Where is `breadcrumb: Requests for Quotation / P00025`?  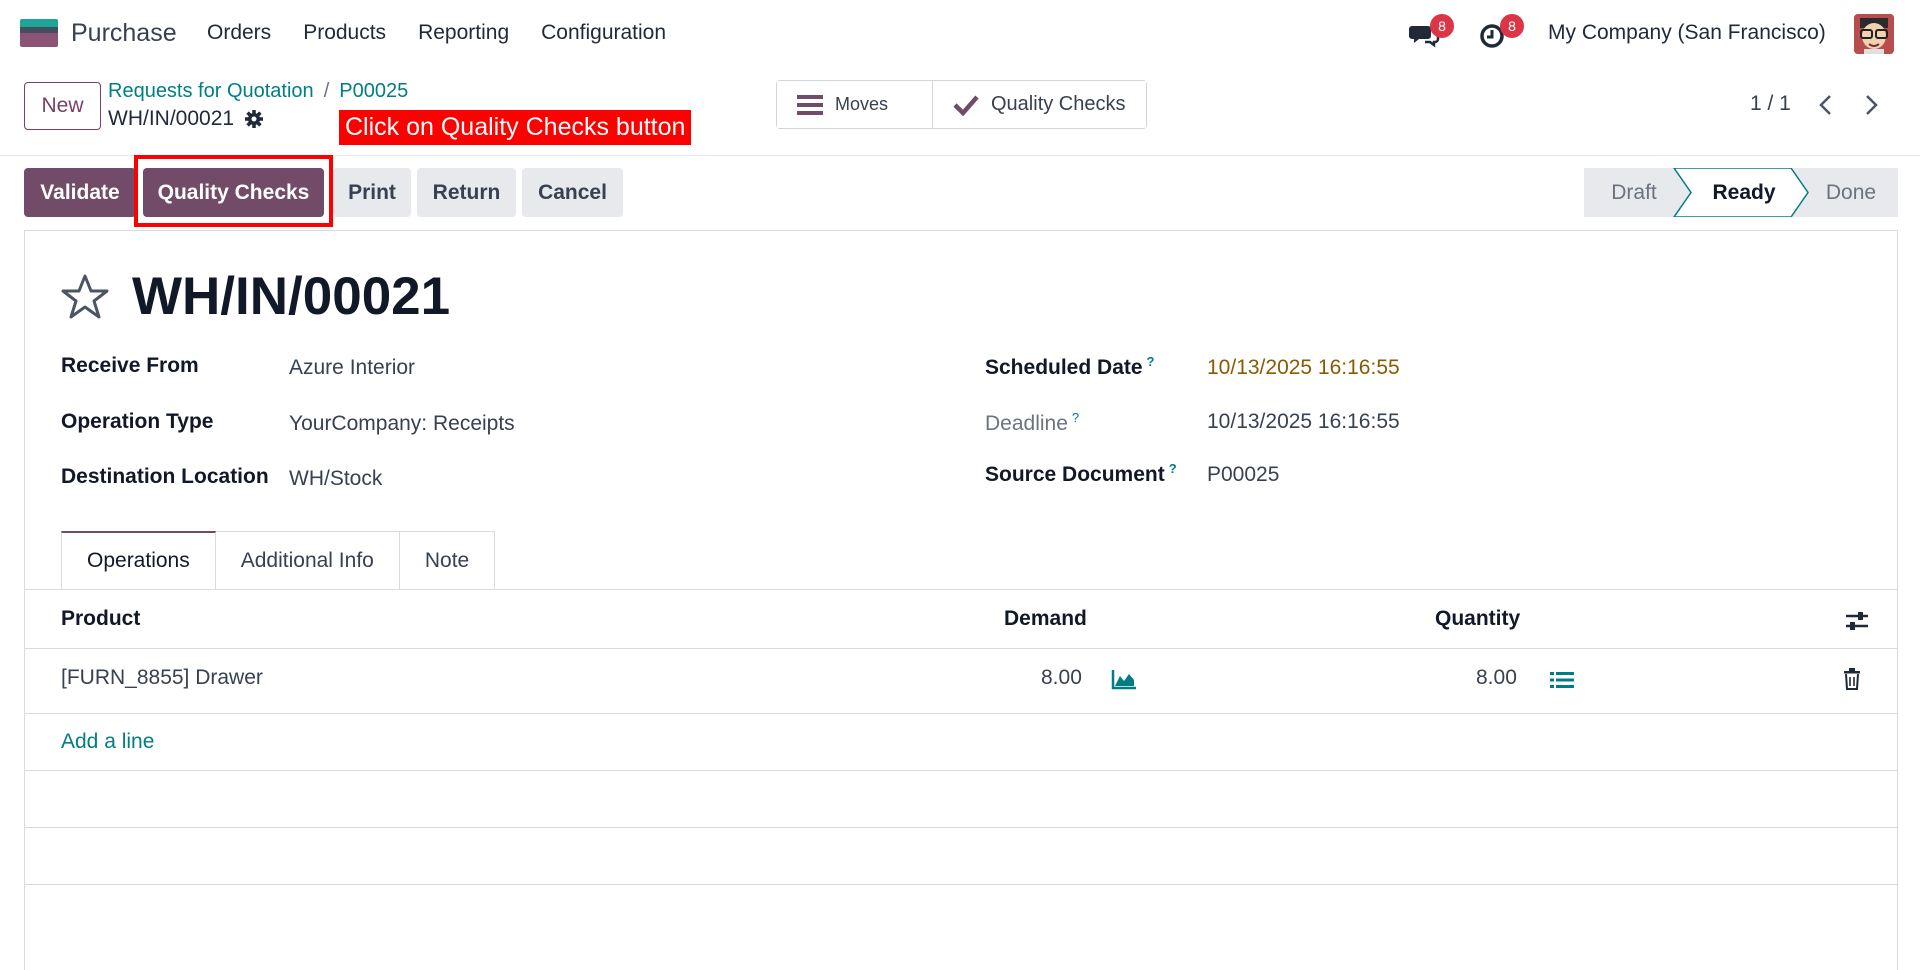
breadcrumb: Requests for Quotation / P00025 is located at coordinates (258, 91).